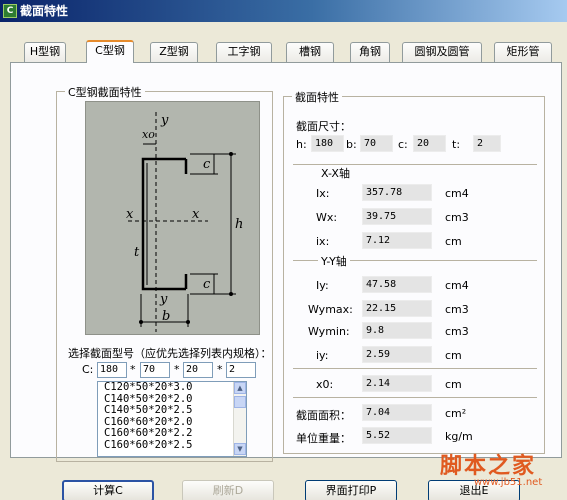 This screenshot has width=567, height=500. I want to click on tab-channel: 槽钢, so click(310, 52).